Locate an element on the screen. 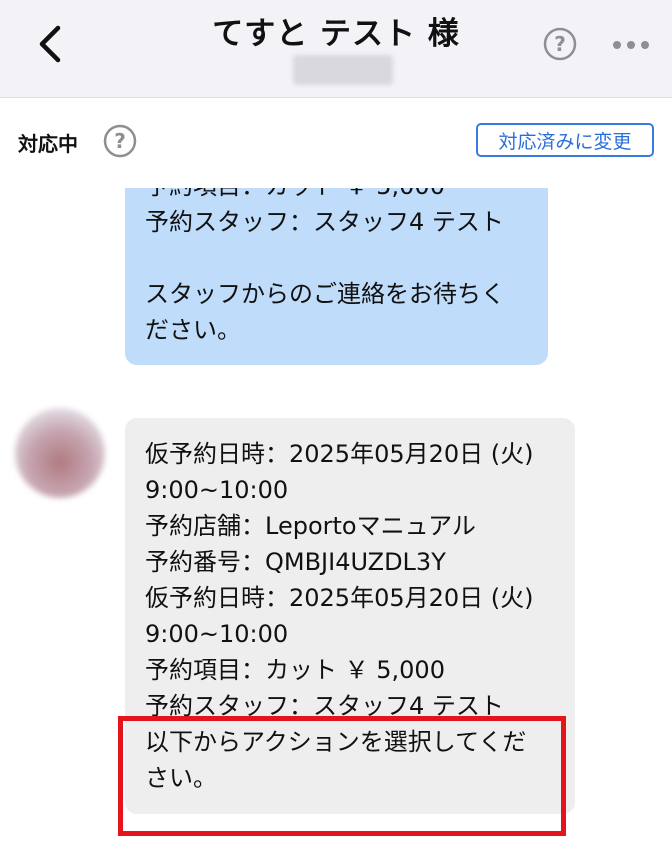 Image resolution: width=672 pixels, height=863 pixels. mark-resolved-button: 対応済みに変更 is located at coordinates (565, 140).